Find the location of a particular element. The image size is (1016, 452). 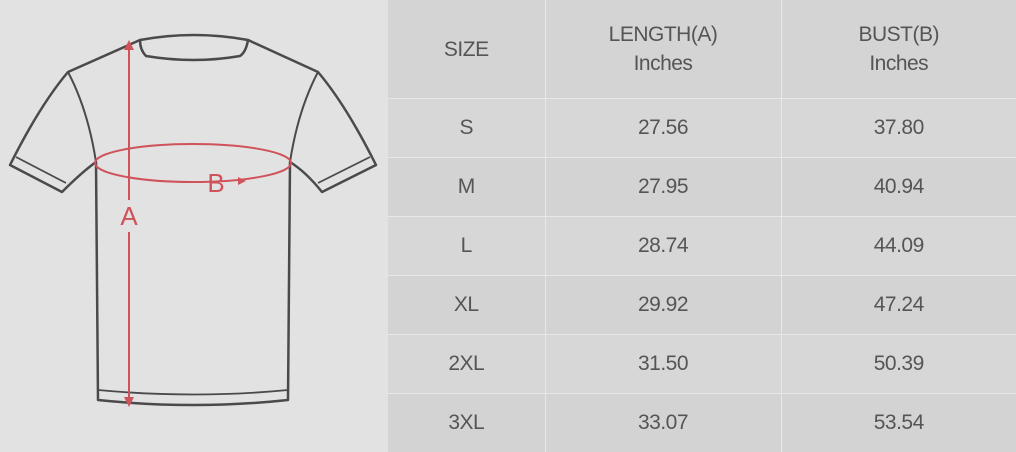

header-size: SIZE is located at coordinates (466, 49).